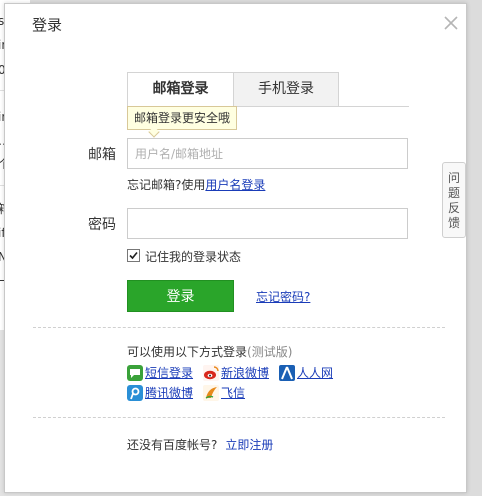  I want to click on sms-login-option: 短信登录, so click(162, 373).